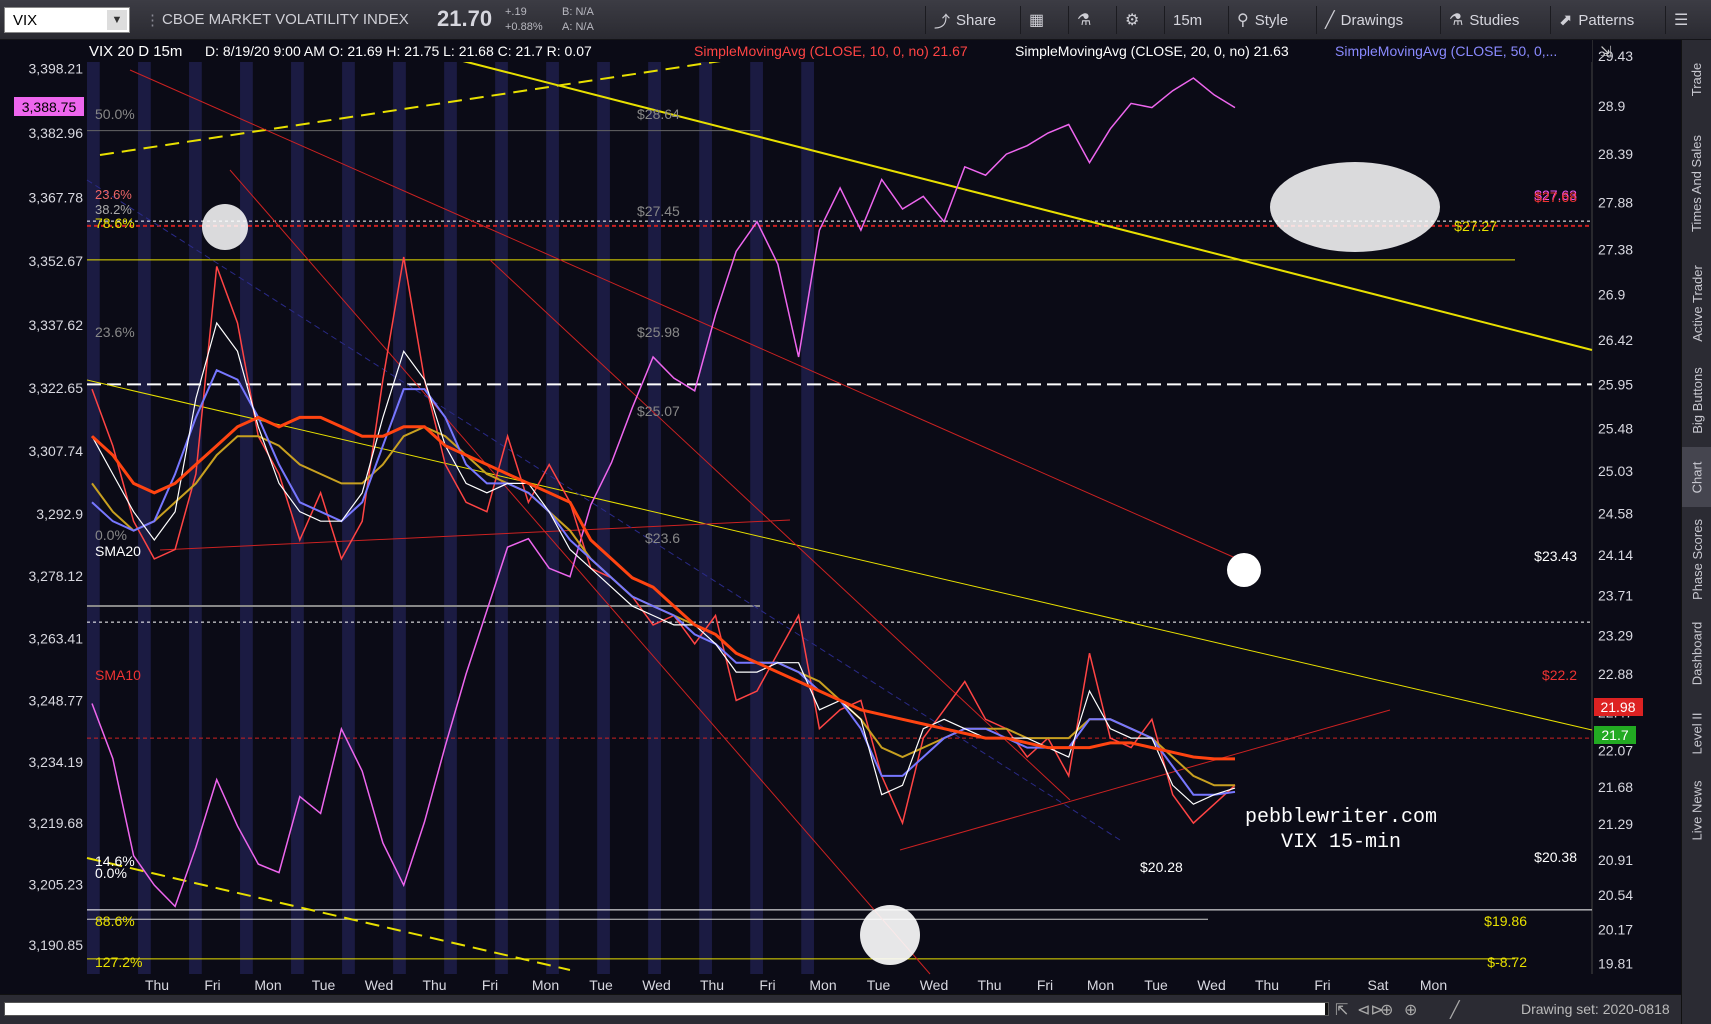  Describe the element at coordinates (662, 538) in the screenshot. I see `fib-value: $23.6` at that location.